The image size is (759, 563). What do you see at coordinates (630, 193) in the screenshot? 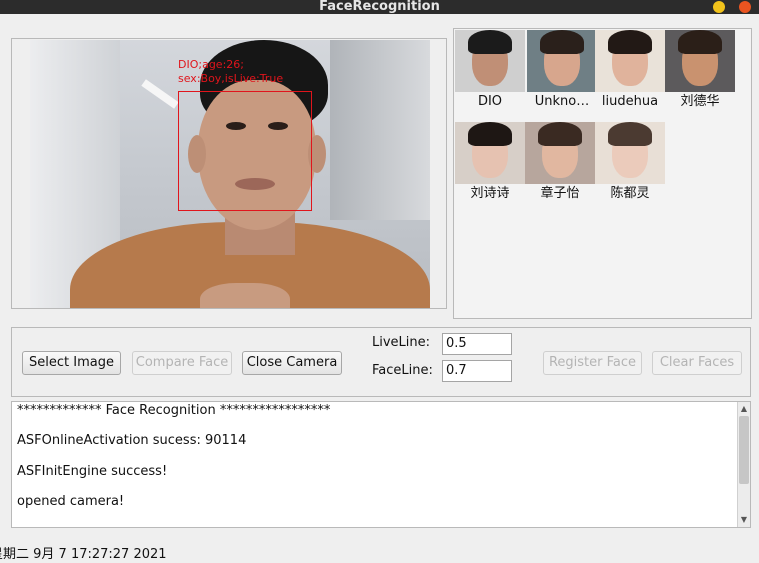
I see `face-name: 陈都灵` at bounding box center [630, 193].